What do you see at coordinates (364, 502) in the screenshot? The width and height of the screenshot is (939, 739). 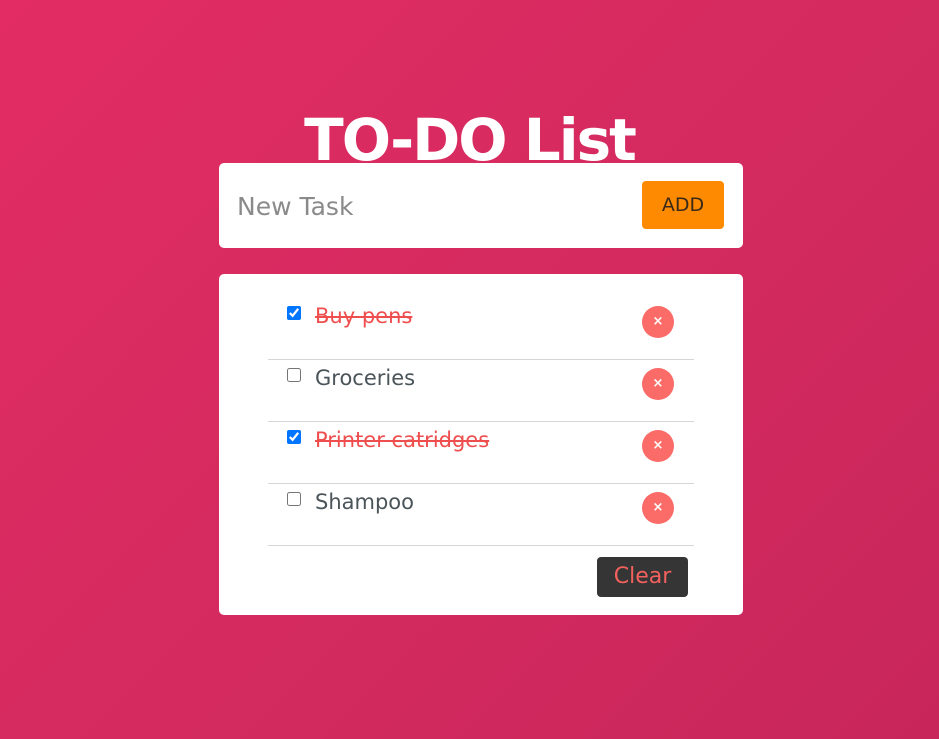 I see `task-label: Shampoo` at bounding box center [364, 502].